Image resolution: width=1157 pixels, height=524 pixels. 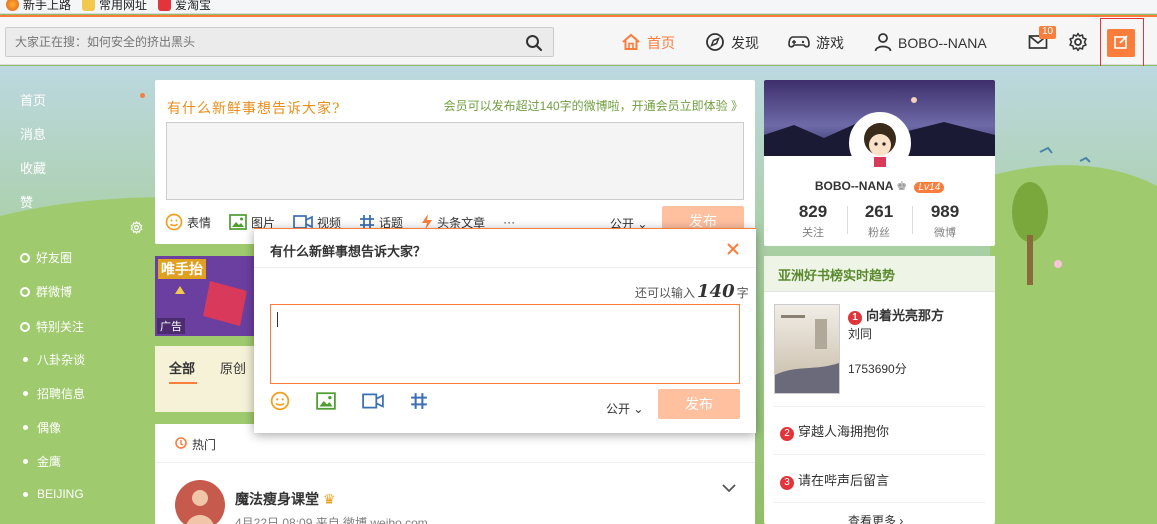 What do you see at coordinates (329, 499) in the screenshot?
I see `member-crown-icon: ♛` at bounding box center [329, 499].